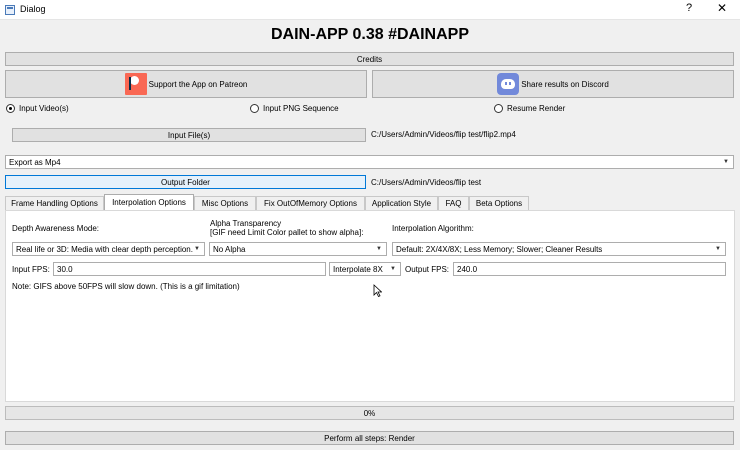 Image resolution: width=740 pixels, height=450 pixels. I want to click on perform-render-button: Perform all steps: Render, so click(369, 438).